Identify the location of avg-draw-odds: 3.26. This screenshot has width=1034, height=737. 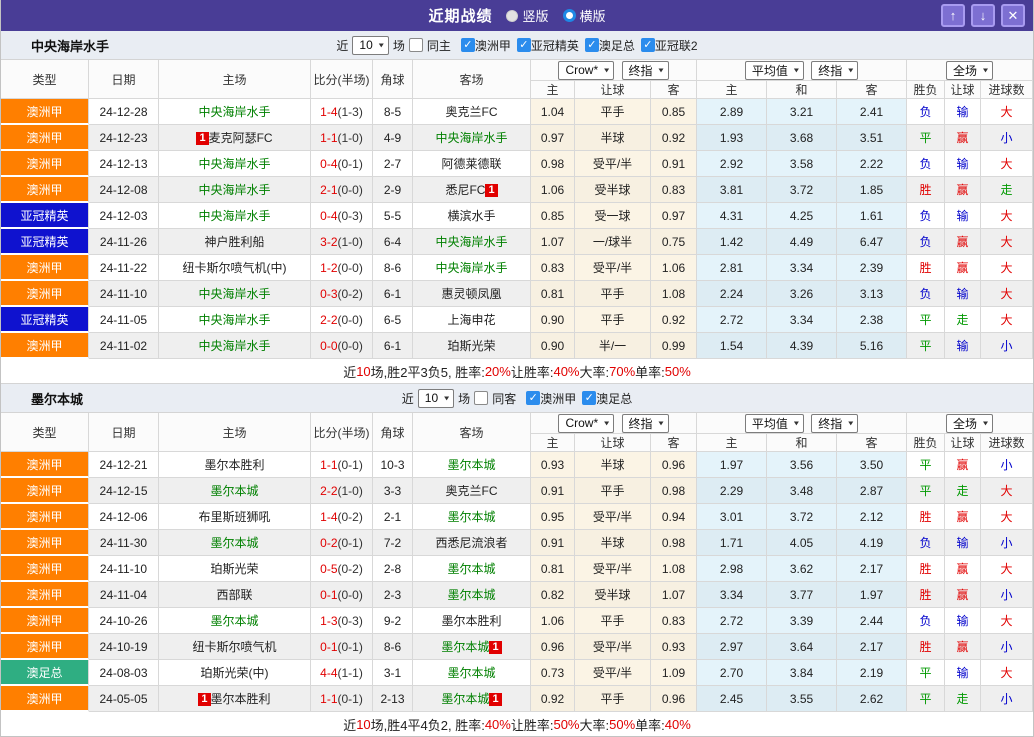
(802, 294).